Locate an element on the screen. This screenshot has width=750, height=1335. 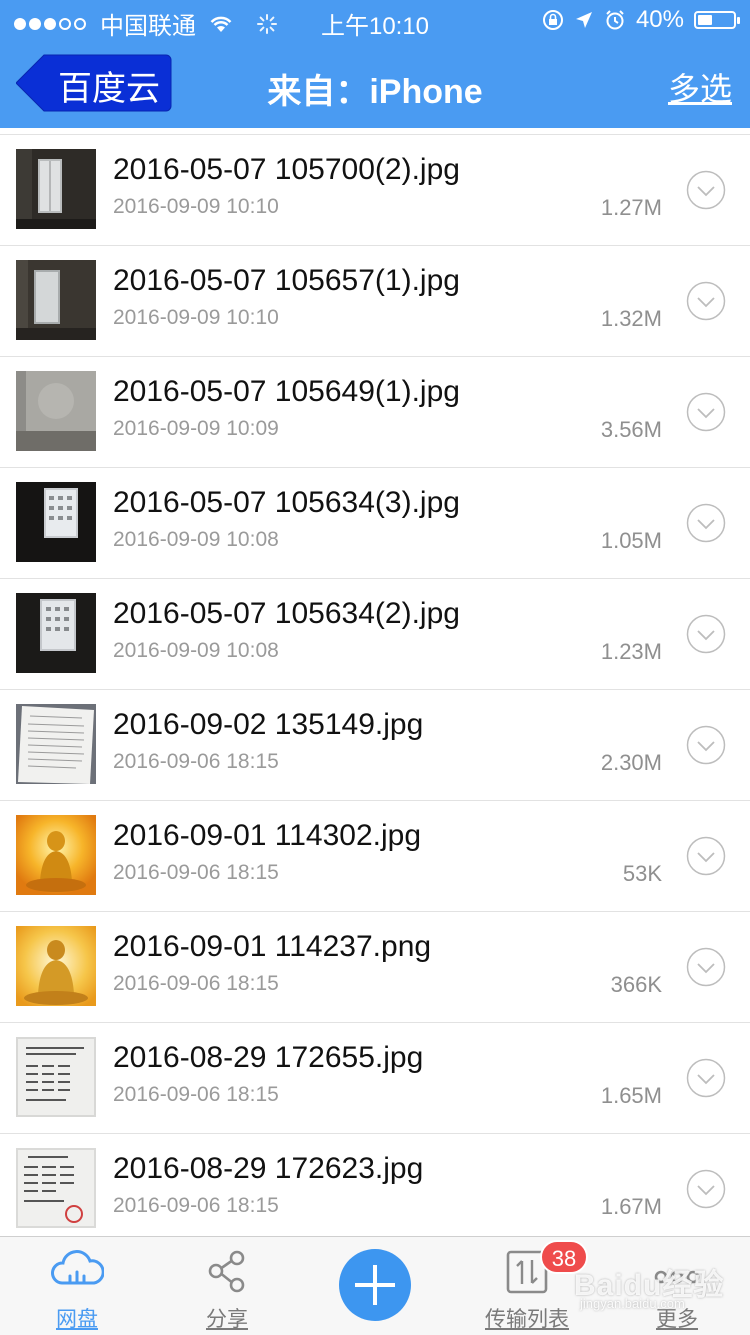
file-name: 2016-05-07 105634(2).jpg is located at coordinates (286, 613).